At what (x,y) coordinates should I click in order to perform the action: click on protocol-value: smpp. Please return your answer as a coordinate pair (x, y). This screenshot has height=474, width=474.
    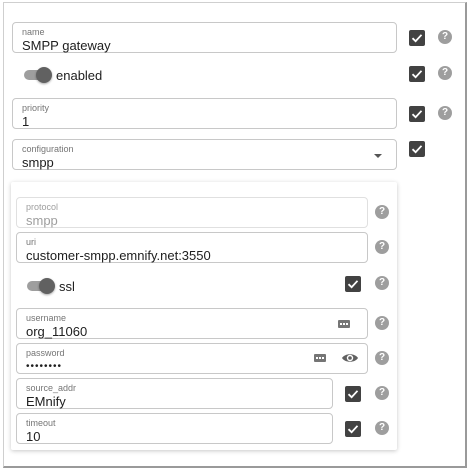
    Looking at the image, I should click on (42, 220).